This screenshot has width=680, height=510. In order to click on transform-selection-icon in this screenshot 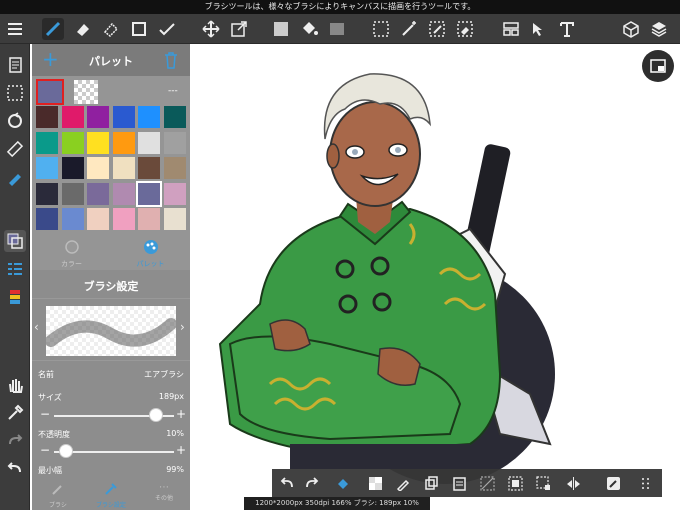, I will do `click(543, 483)`.